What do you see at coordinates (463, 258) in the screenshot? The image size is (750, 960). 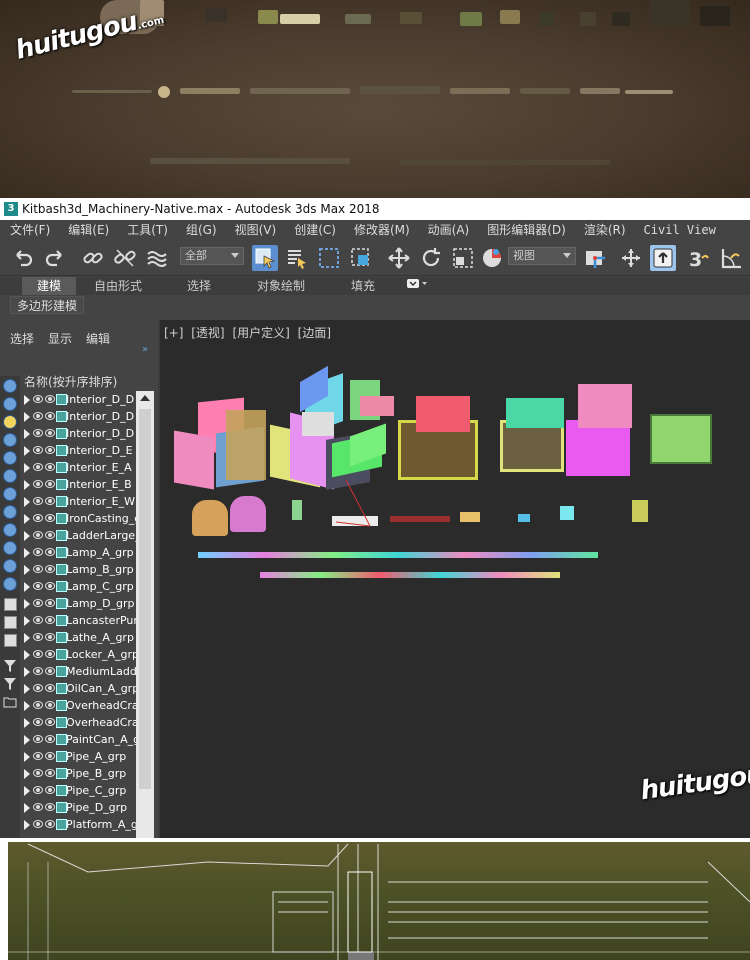 I see `scale-icon` at bounding box center [463, 258].